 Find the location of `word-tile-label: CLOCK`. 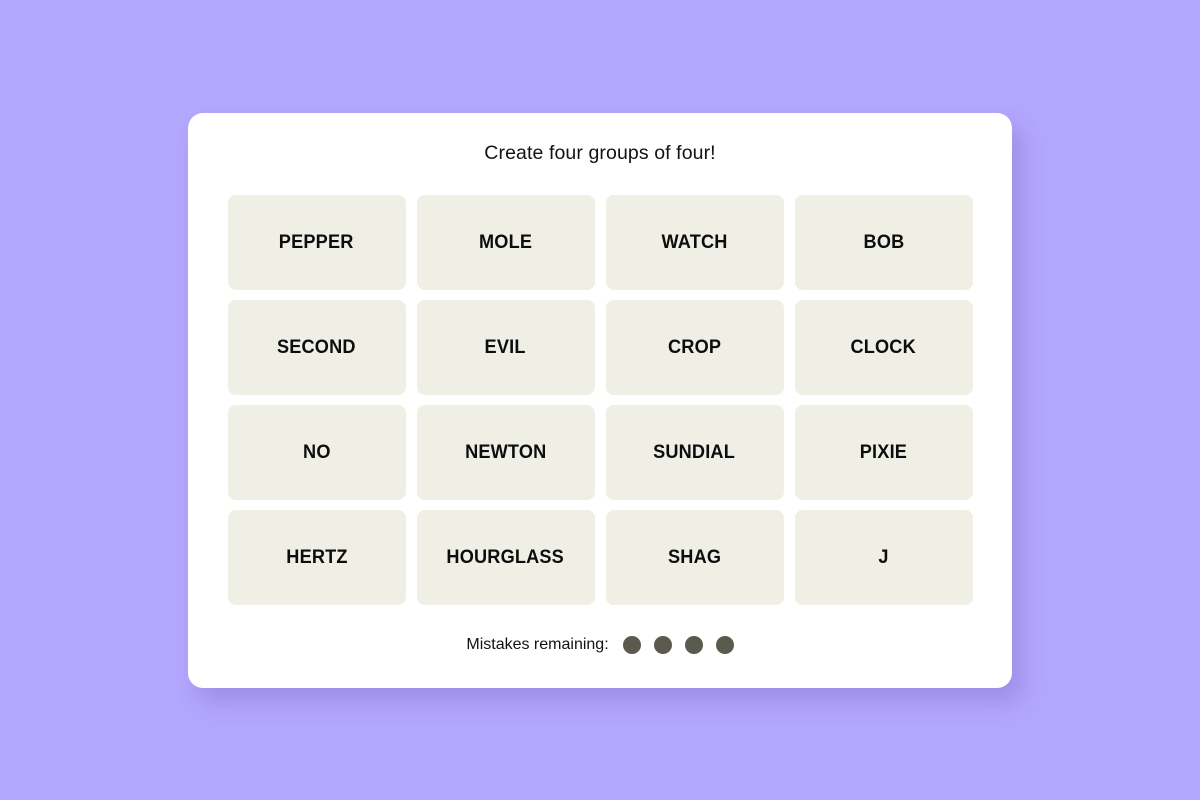

word-tile-label: CLOCK is located at coordinates (883, 346).